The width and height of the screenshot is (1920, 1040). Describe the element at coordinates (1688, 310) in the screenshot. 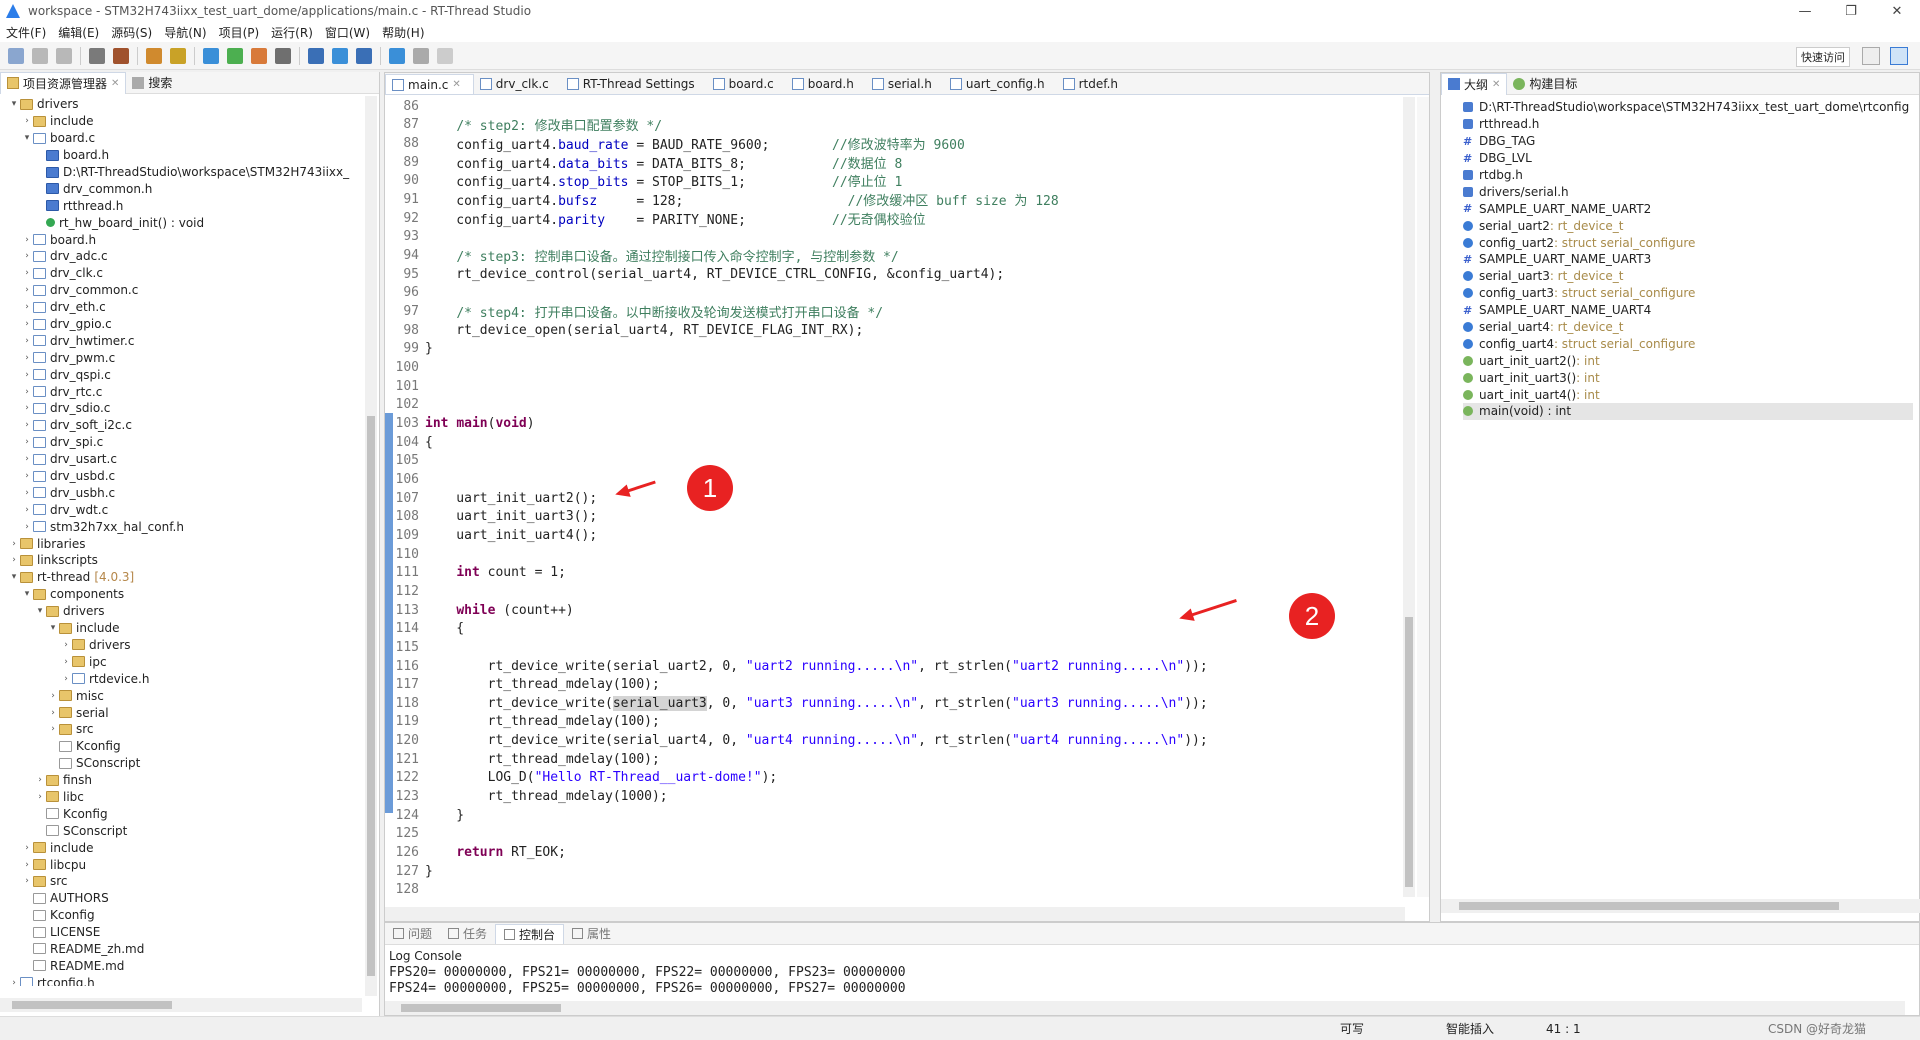

I see `outline-item: # SAMPLE_UART_NAME_UART4` at that location.